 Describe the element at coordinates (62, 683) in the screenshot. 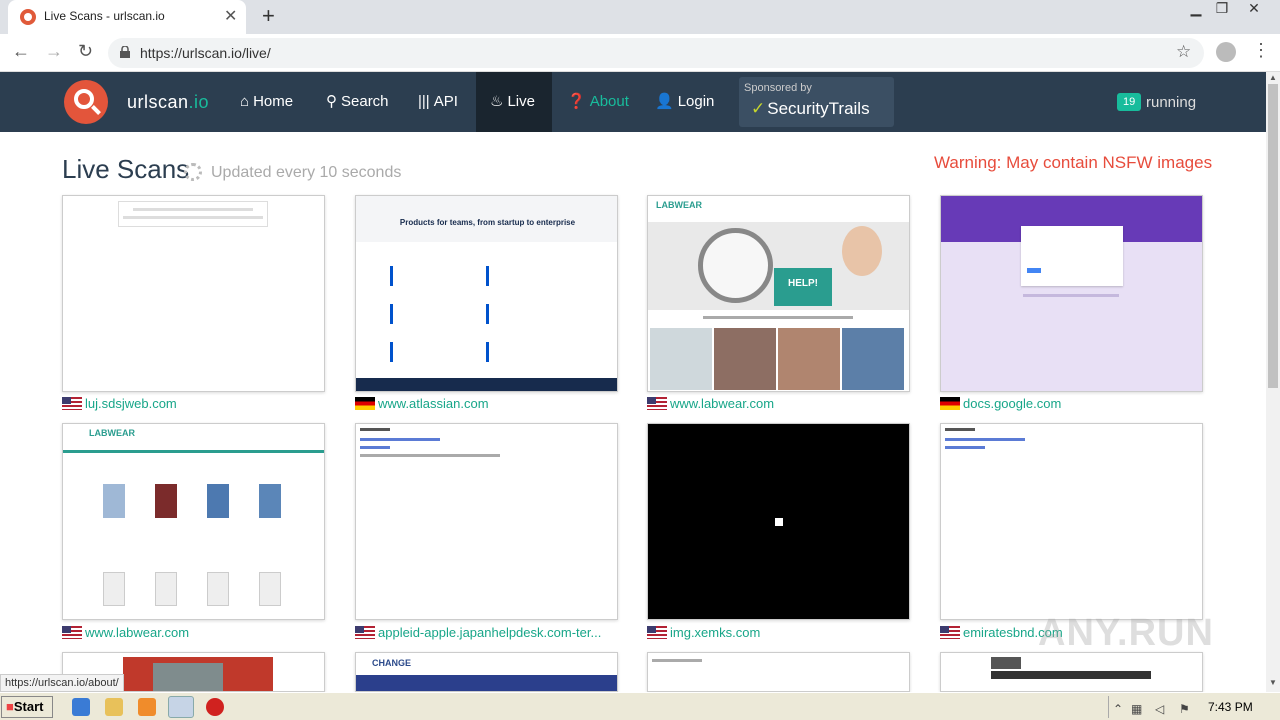

I see `link-status-bar: https://urlscan.io/about/` at that location.